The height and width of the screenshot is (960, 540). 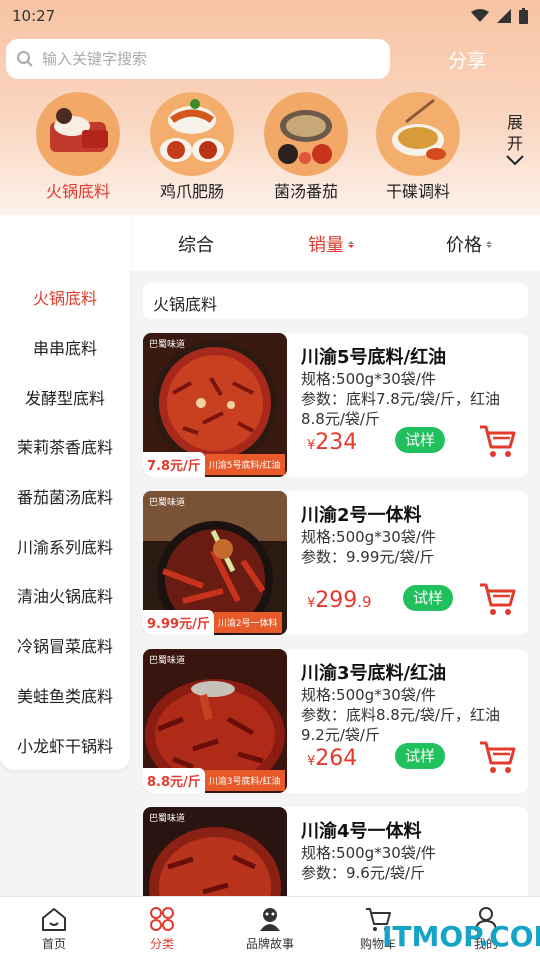 I want to click on sidebar-item-frog-fish-base: 美蛙鱼类底料, so click(x=65, y=695).